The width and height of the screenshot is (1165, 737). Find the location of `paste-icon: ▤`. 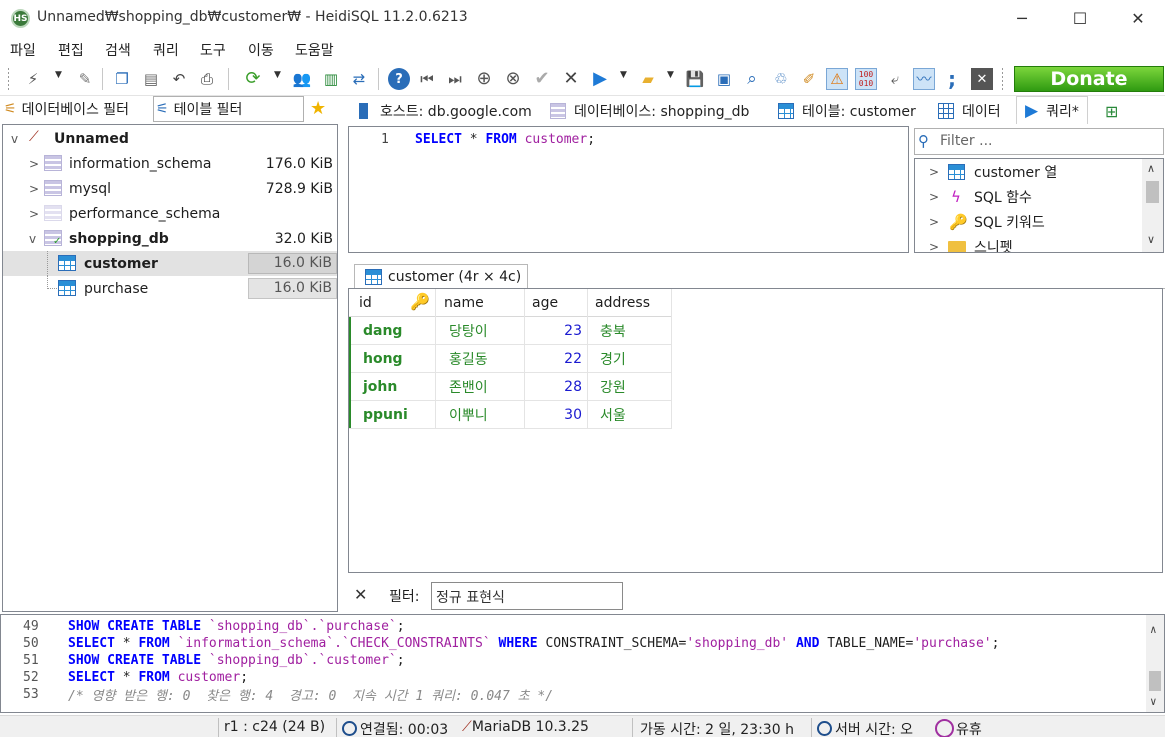

paste-icon: ▤ is located at coordinates (151, 79).